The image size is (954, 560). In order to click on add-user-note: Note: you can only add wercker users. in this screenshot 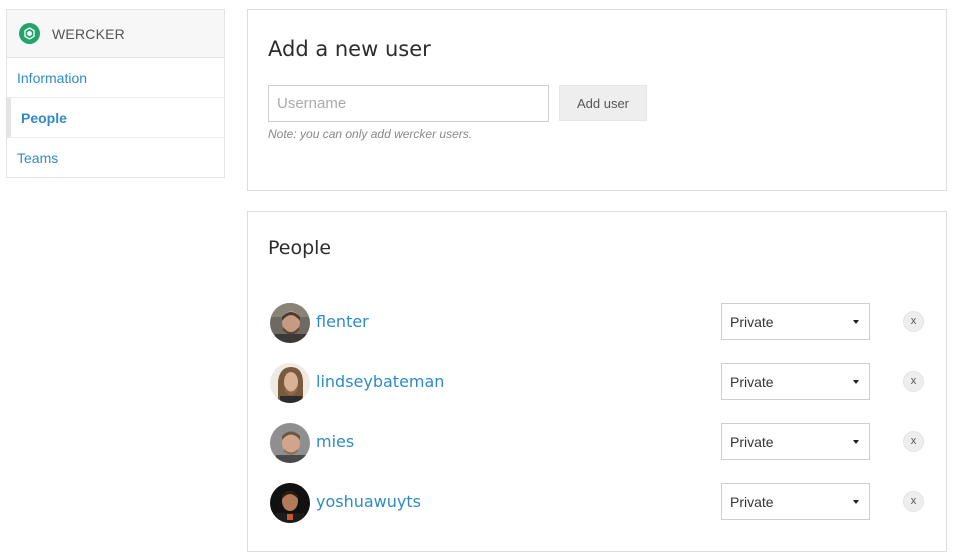, I will do `click(370, 134)`.